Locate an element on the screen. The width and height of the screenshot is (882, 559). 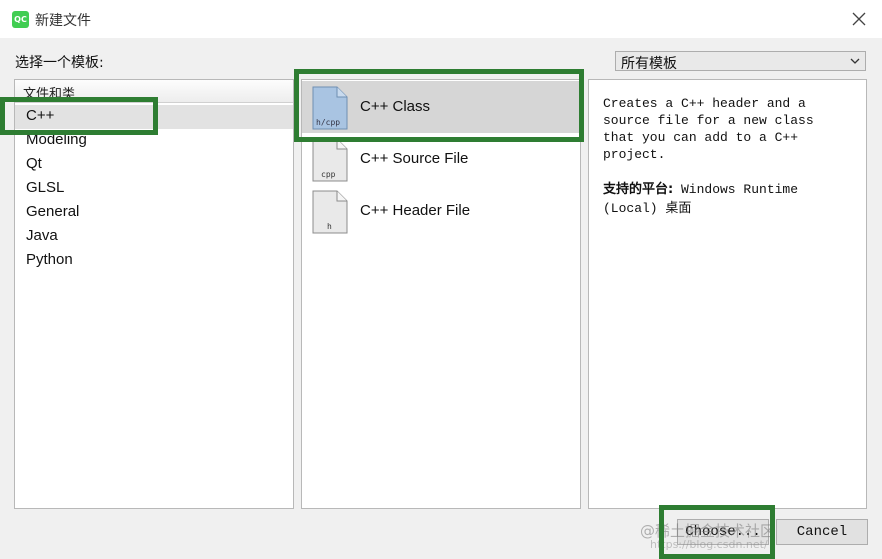
svg-text: h/cpp is located at coordinates (328, 122).